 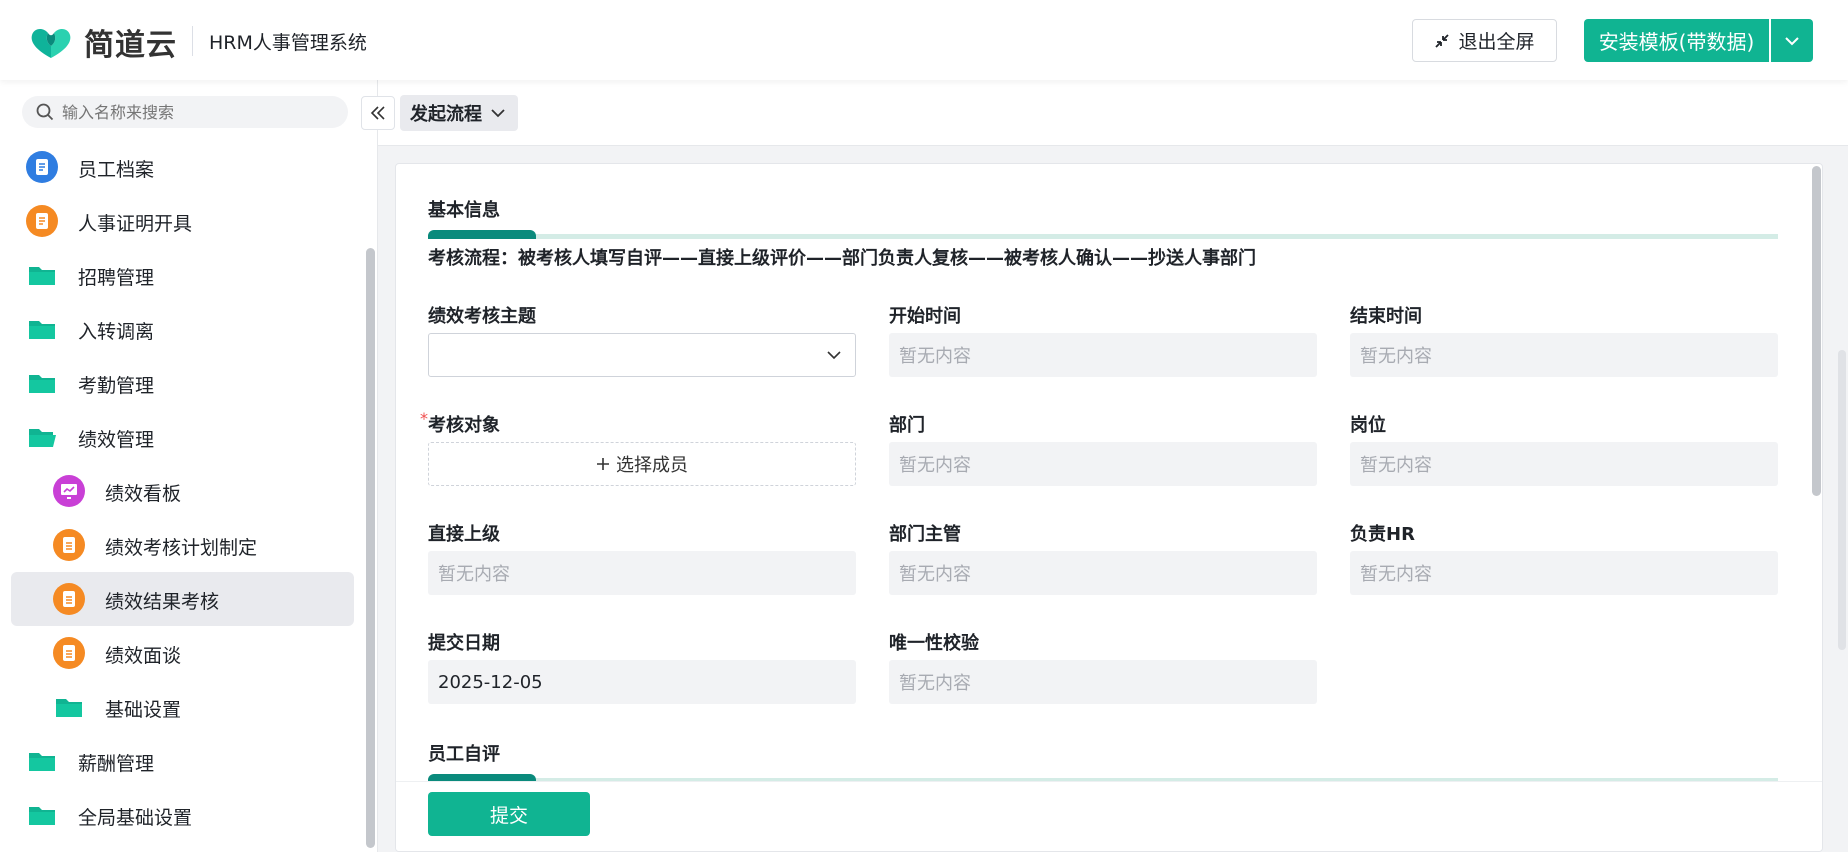 What do you see at coordinates (1564, 464) in the screenshot?
I see `post-field: 暂无内容` at bounding box center [1564, 464].